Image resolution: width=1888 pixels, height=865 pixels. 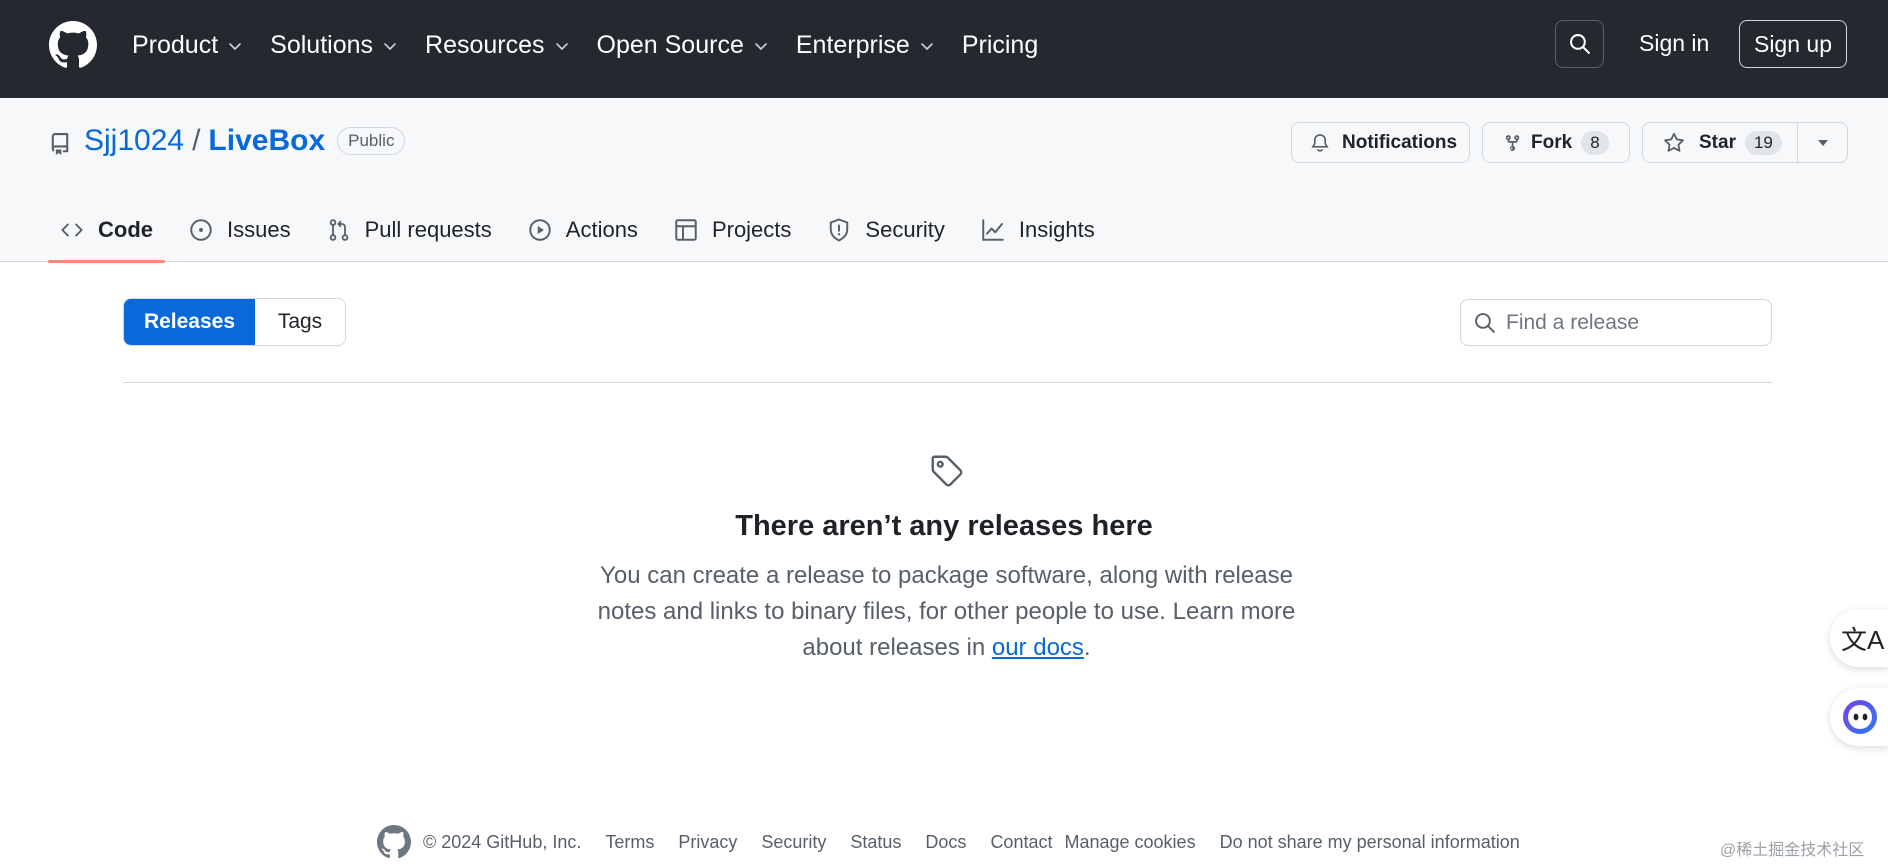 What do you see at coordinates (905, 229) in the screenshot?
I see `tab-label: Security` at bounding box center [905, 229].